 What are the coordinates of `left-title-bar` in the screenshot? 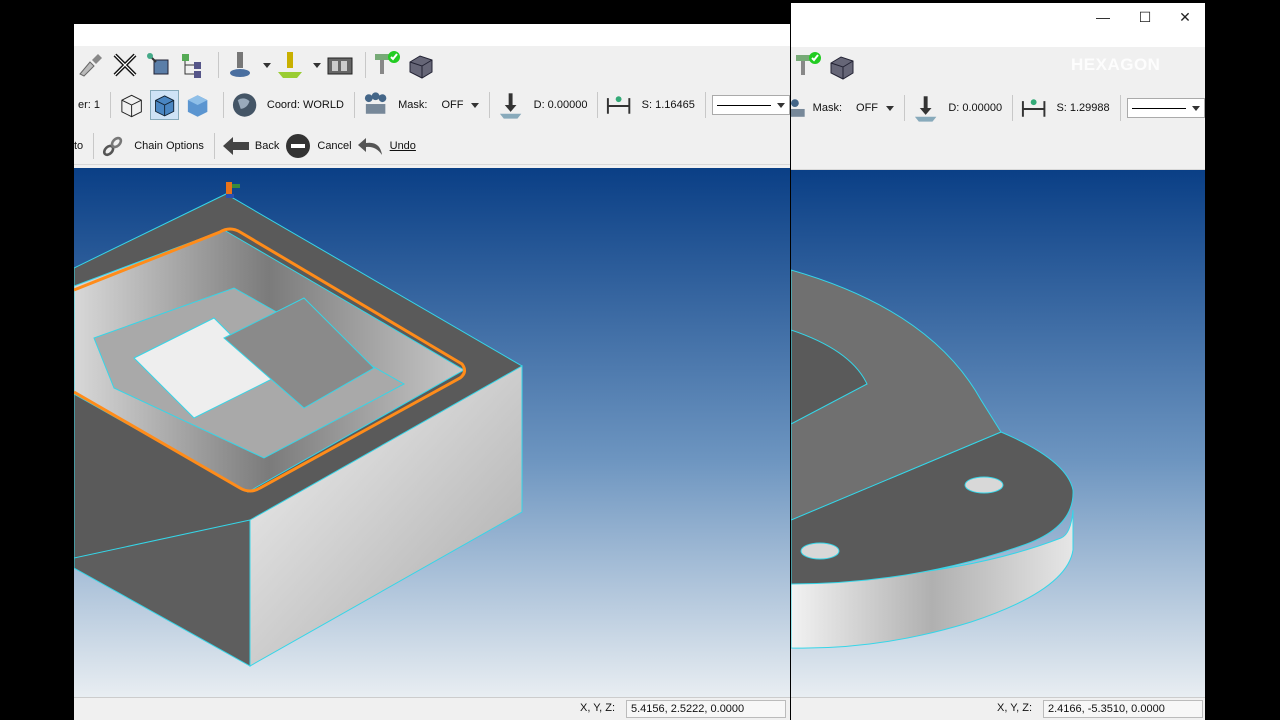 It's located at (432, 35).